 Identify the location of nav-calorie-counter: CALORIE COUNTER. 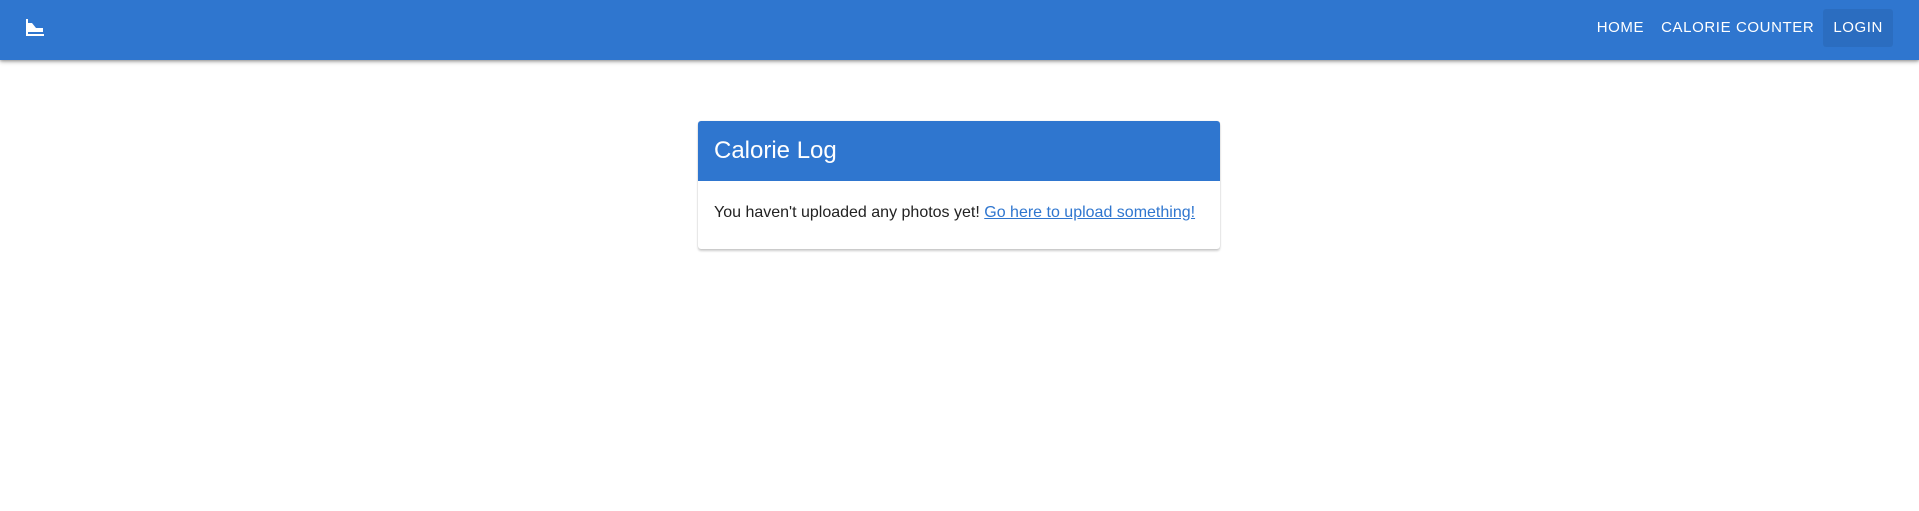
(1737, 28).